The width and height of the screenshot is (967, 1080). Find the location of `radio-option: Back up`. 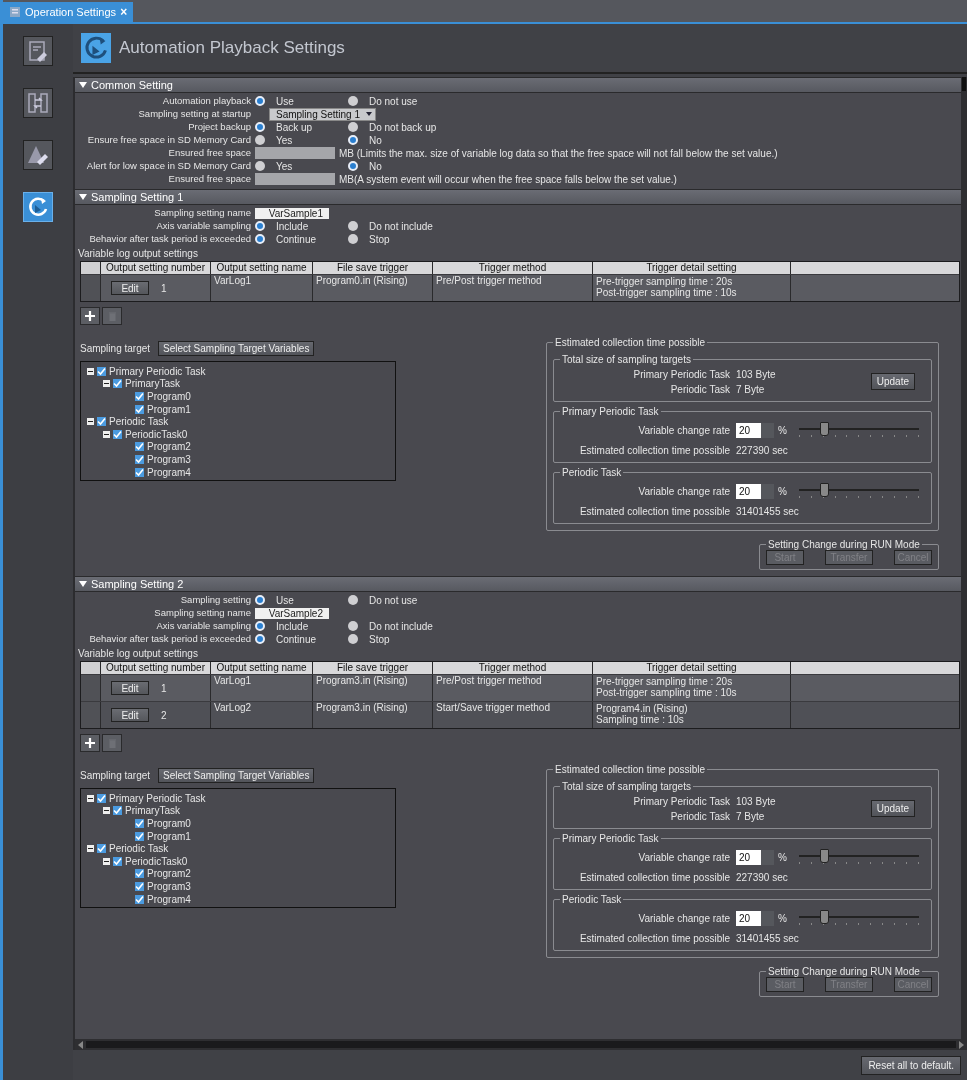

radio-option: Back up is located at coordinates (301, 127).